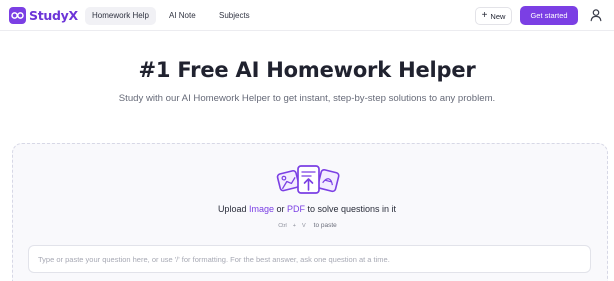  What do you see at coordinates (307, 70) in the screenshot?
I see `page-title: #1 Free AI Homework Helper` at bounding box center [307, 70].